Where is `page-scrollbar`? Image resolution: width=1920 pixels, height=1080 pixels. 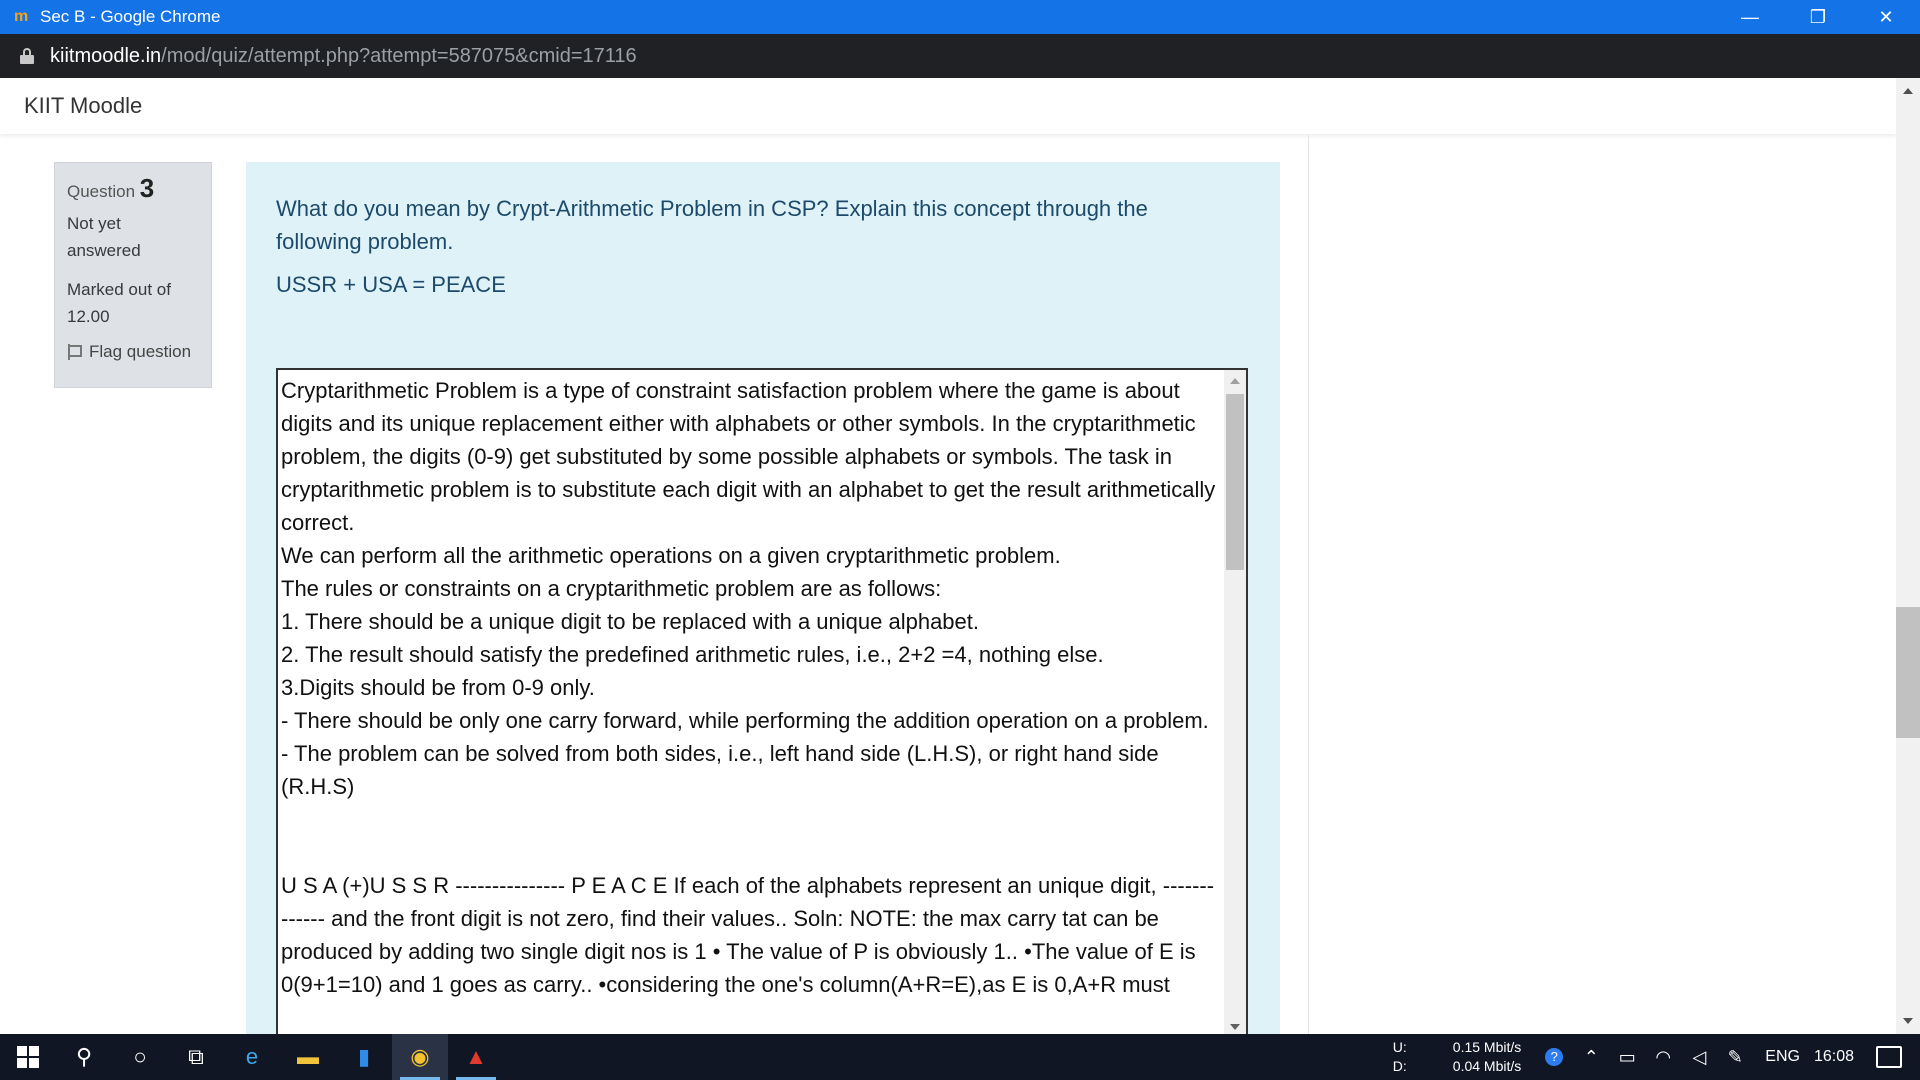 page-scrollbar is located at coordinates (1908, 556).